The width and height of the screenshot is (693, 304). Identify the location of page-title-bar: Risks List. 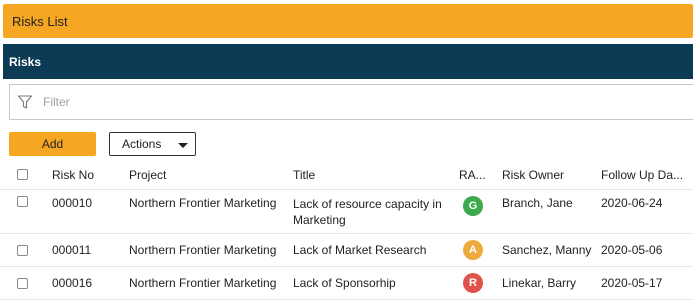
(348, 21).